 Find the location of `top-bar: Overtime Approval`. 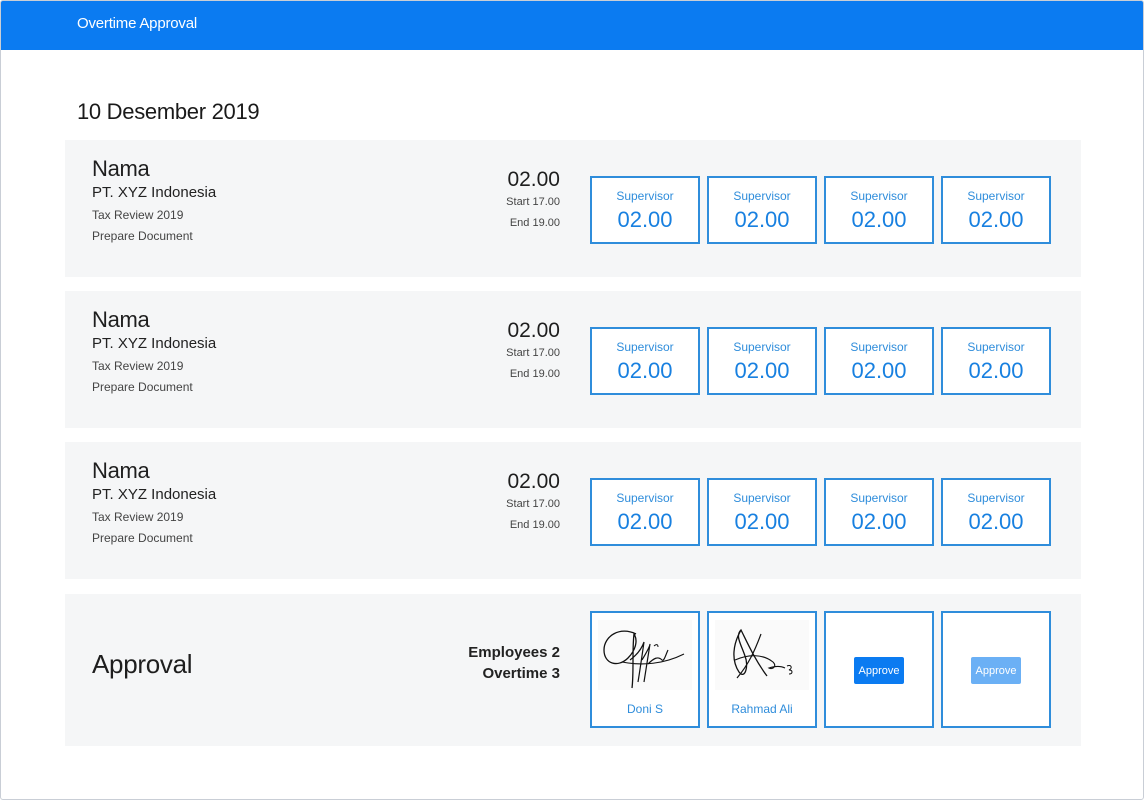

top-bar: Overtime Approval is located at coordinates (572, 25).